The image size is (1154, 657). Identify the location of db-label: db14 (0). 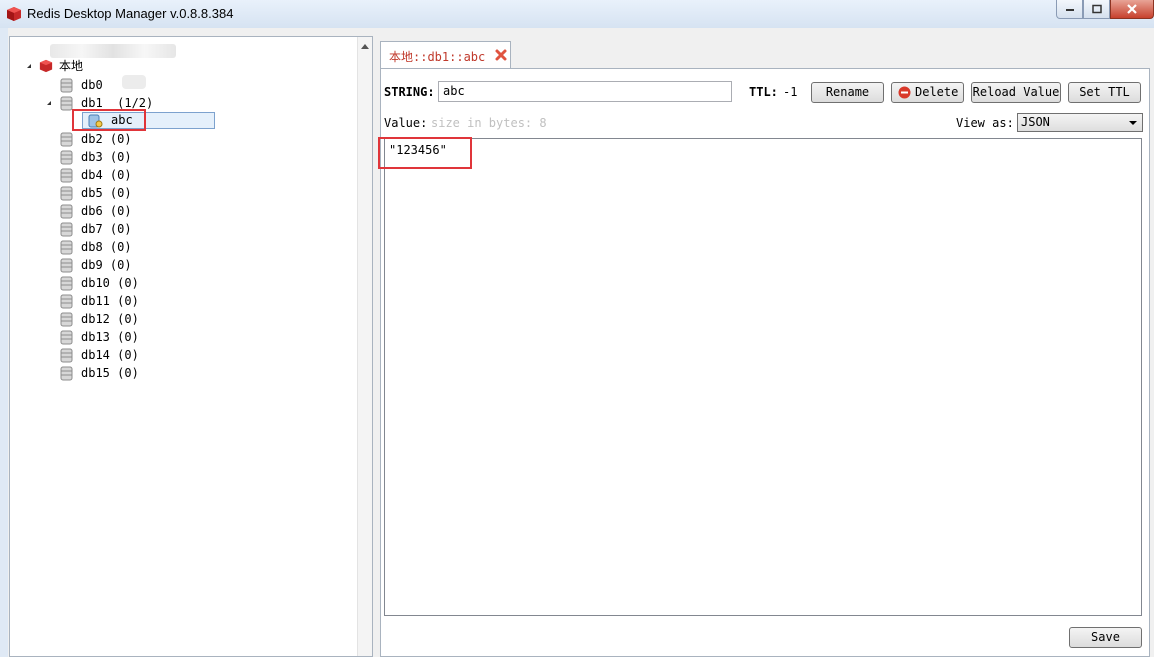
(110, 355).